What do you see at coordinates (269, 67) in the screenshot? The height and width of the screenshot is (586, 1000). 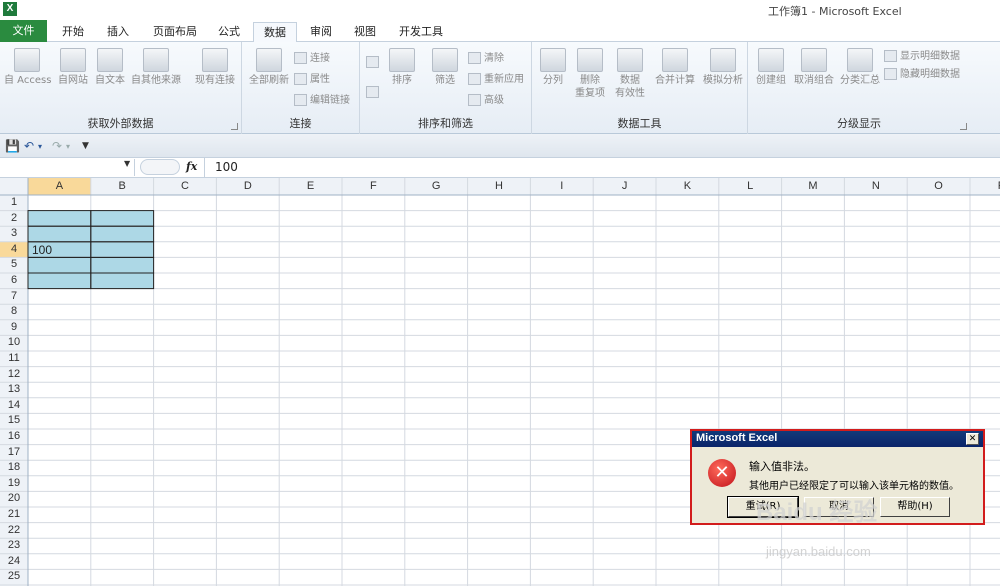 I see `refresh-all-button: 全部刷新` at bounding box center [269, 67].